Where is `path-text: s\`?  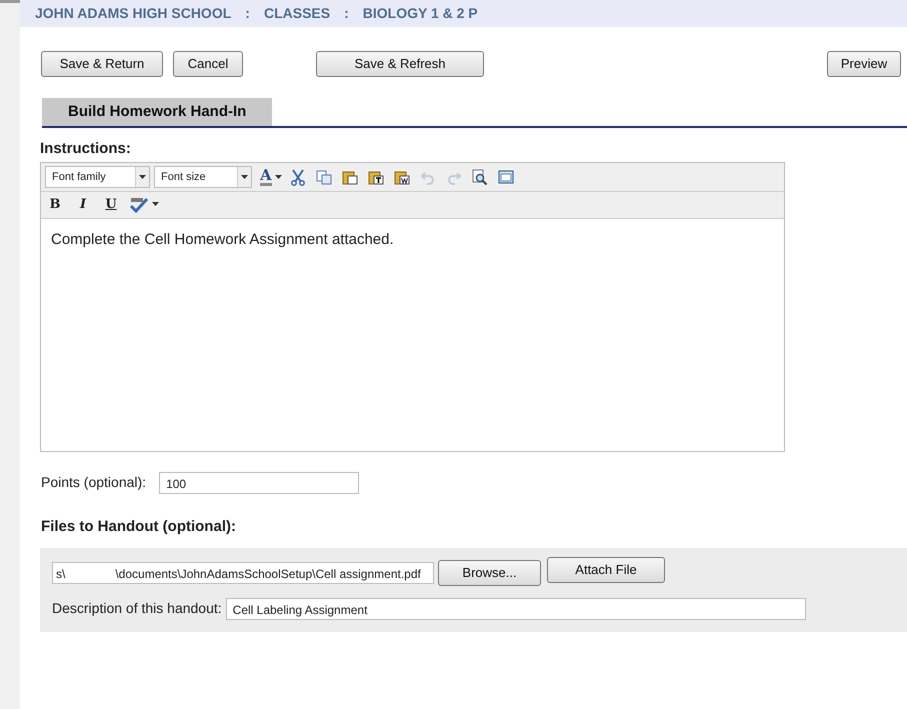 path-text: s\ is located at coordinates (61, 573).